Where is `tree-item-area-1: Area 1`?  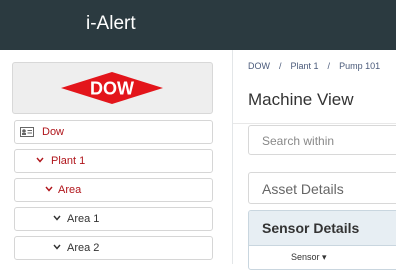
tree-item-area-1: Area 1 is located at coordinates (113, 219).